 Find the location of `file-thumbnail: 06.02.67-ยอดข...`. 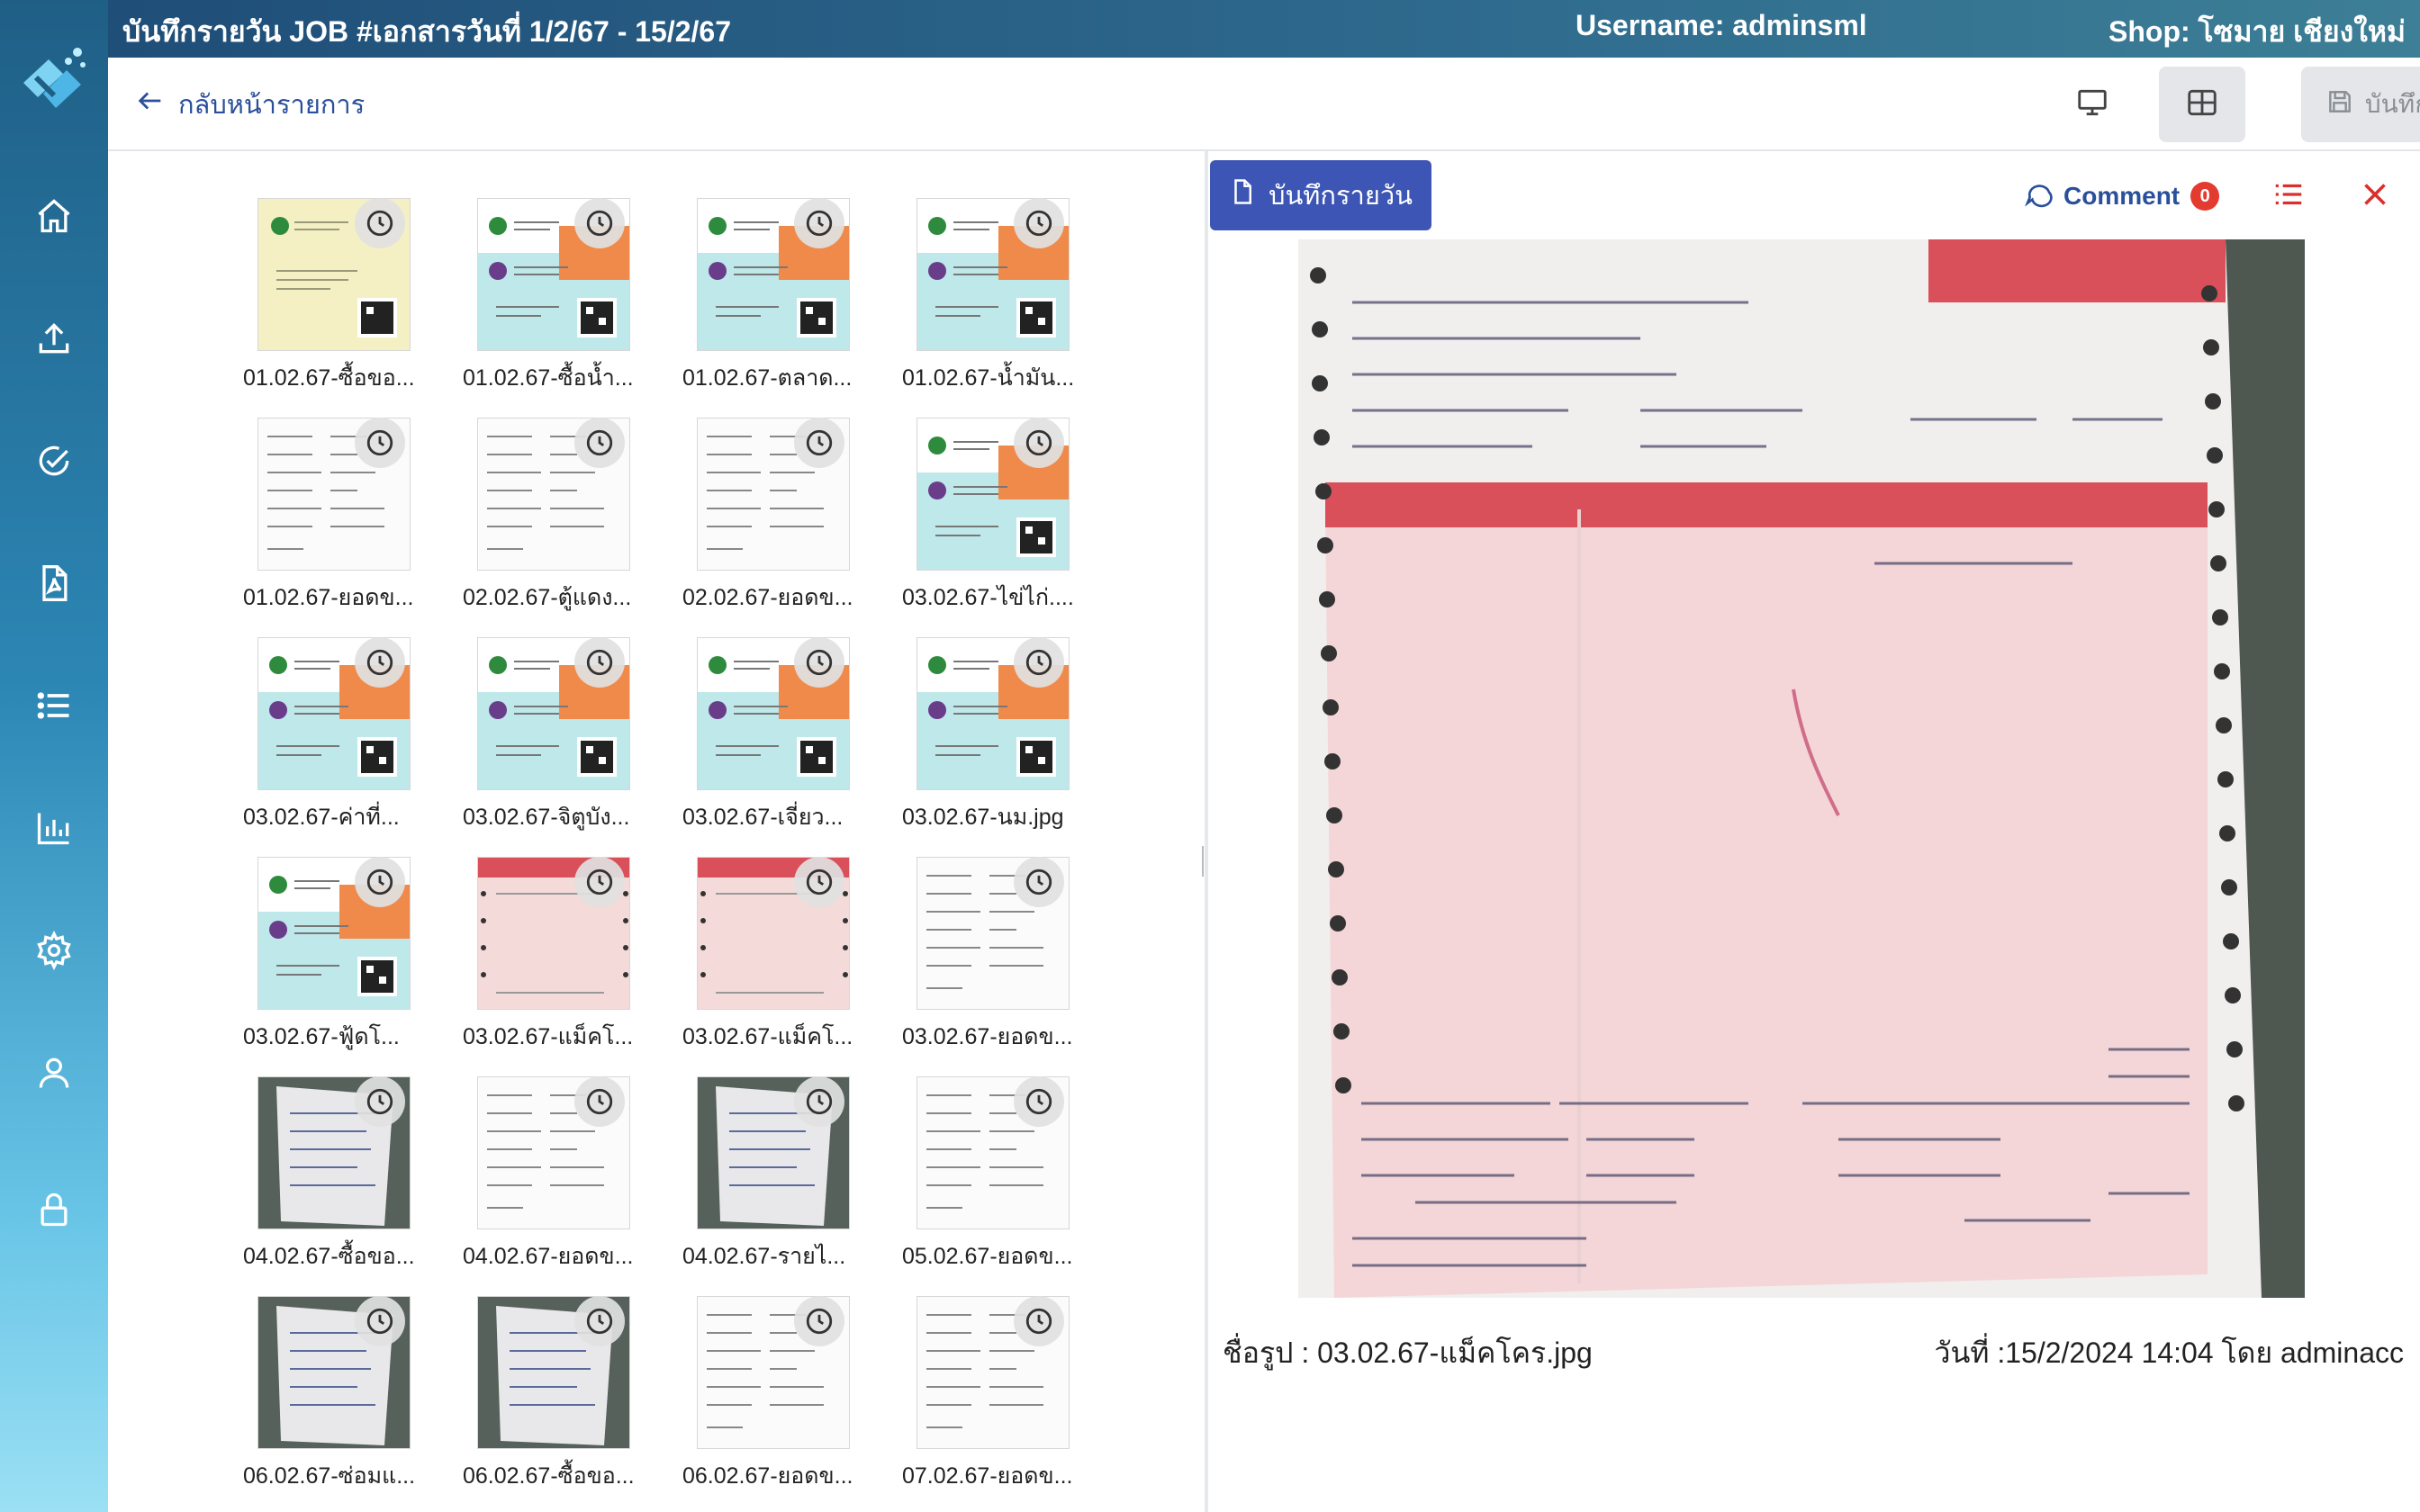

file-thumbnail: 06.02.67-ยอดข... is located at coordinates (771, 1369).